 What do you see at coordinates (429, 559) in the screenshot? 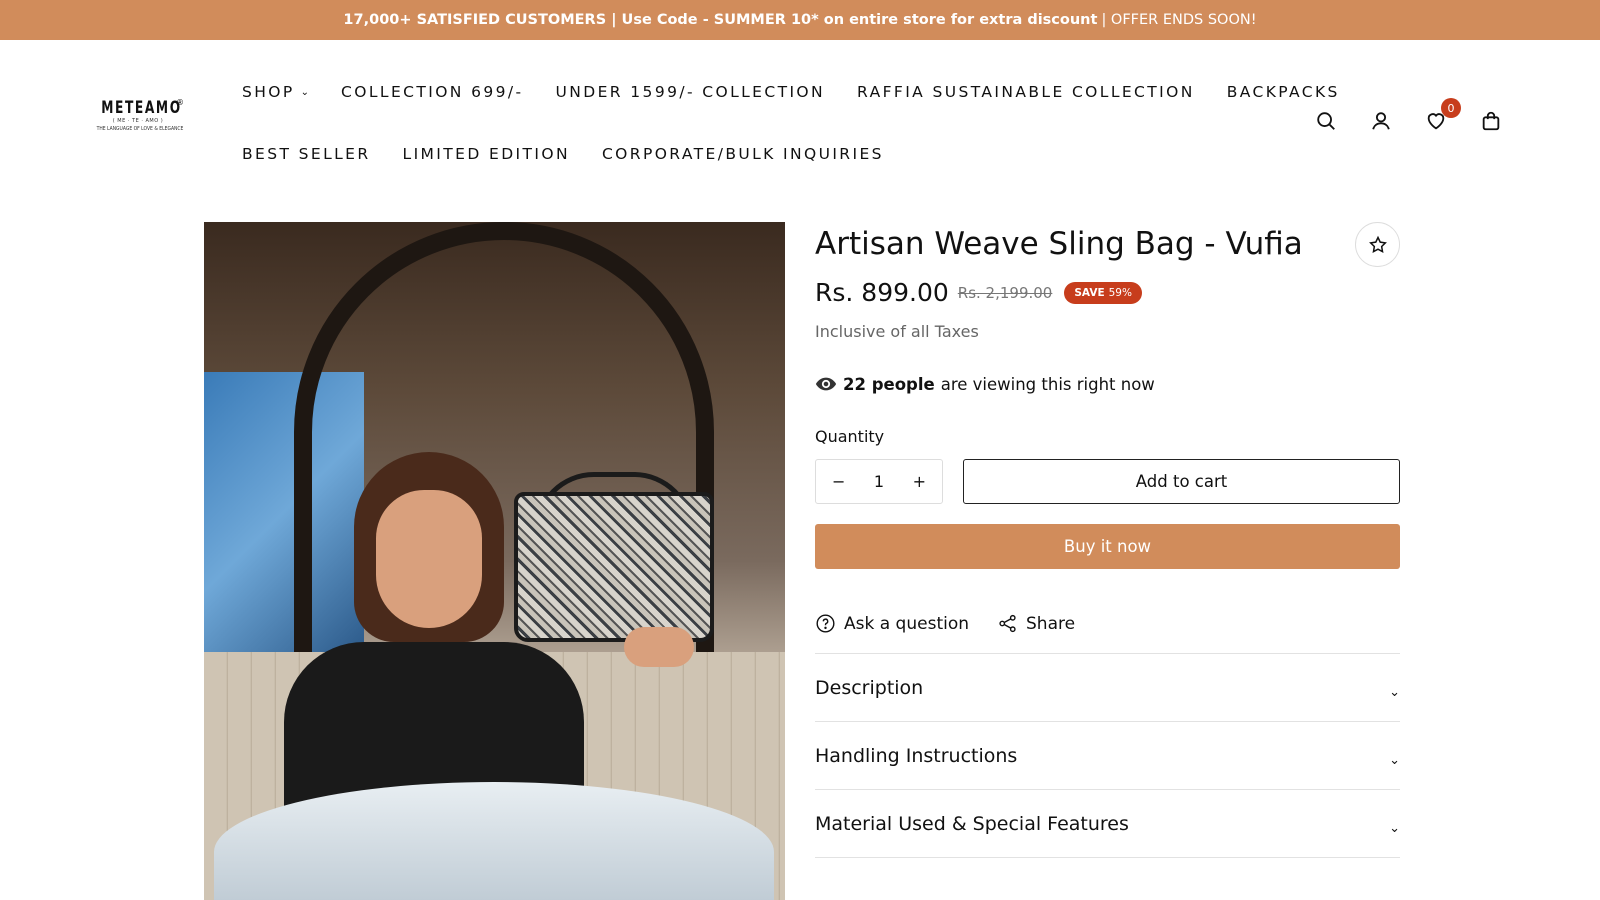
I see `image-model-face` at bounding box center [429, 559].